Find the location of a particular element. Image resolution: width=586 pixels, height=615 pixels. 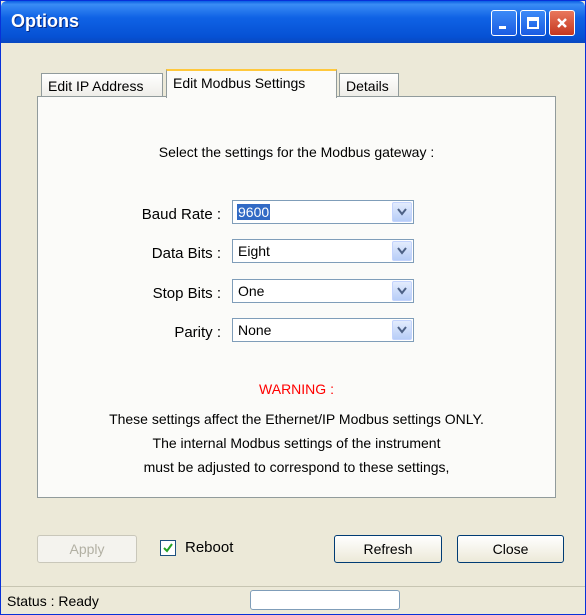

checkmark-icon is located at coordinates (168, 548).